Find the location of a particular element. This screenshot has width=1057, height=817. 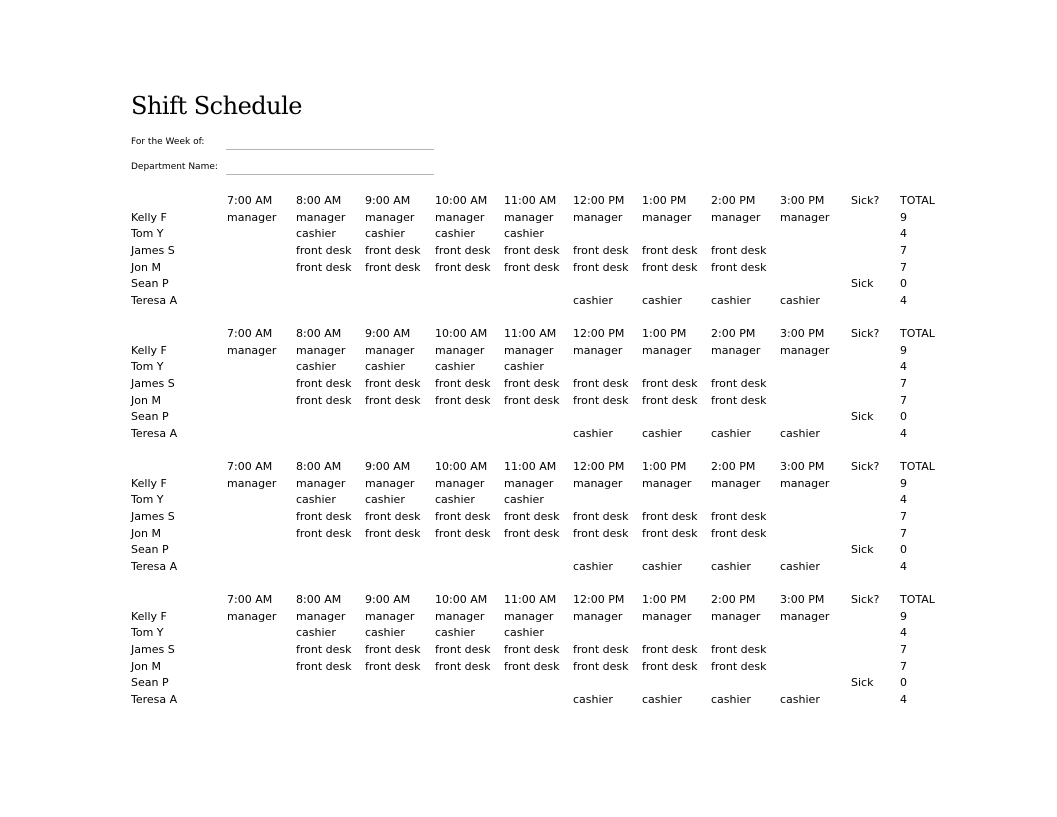

department-name-field is located at coordinates (330, 174).